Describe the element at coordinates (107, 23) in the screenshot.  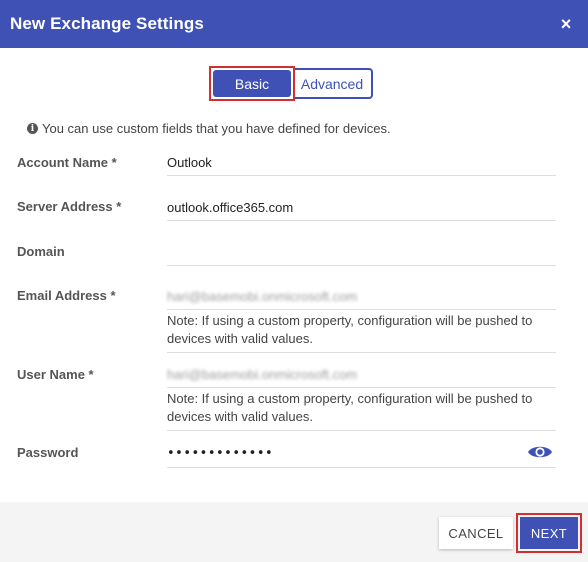
I see `dialog-title: New Exchange Settings` at that location.